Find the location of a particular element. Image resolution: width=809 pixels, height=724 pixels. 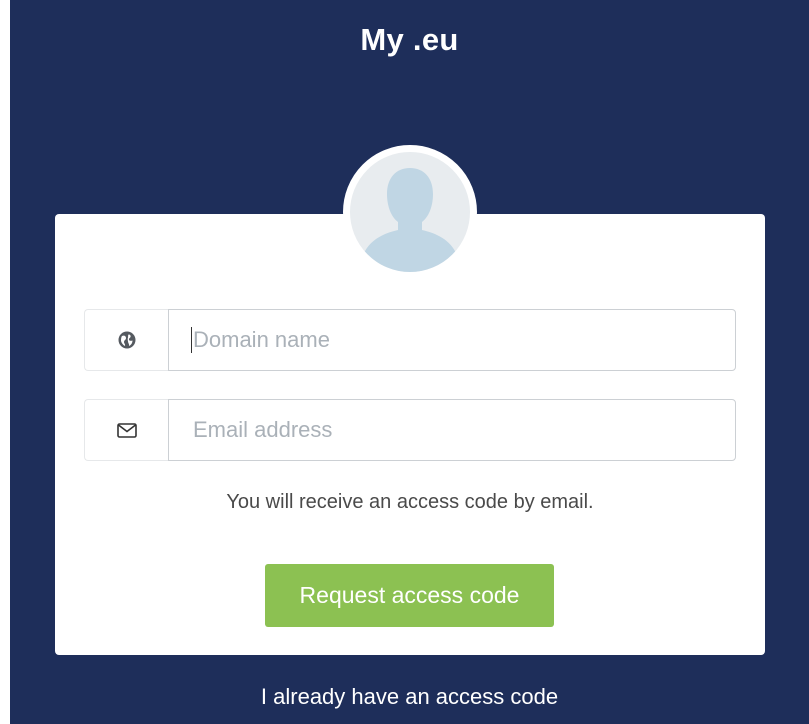

email-field-group is located at coordinates (410, 430).